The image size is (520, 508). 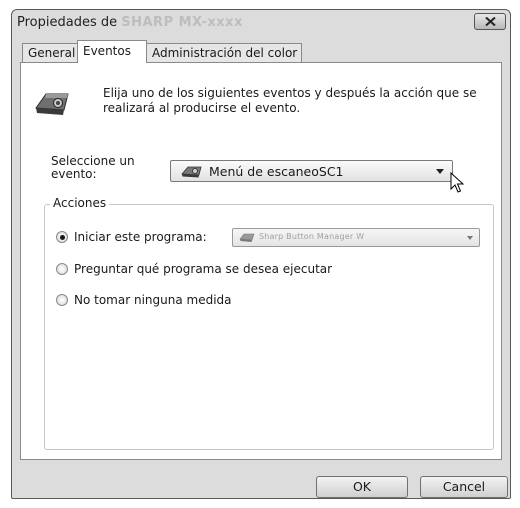 I want to click on event-select-value: Menú de escaneoSC1, so click(x=276, y=171).